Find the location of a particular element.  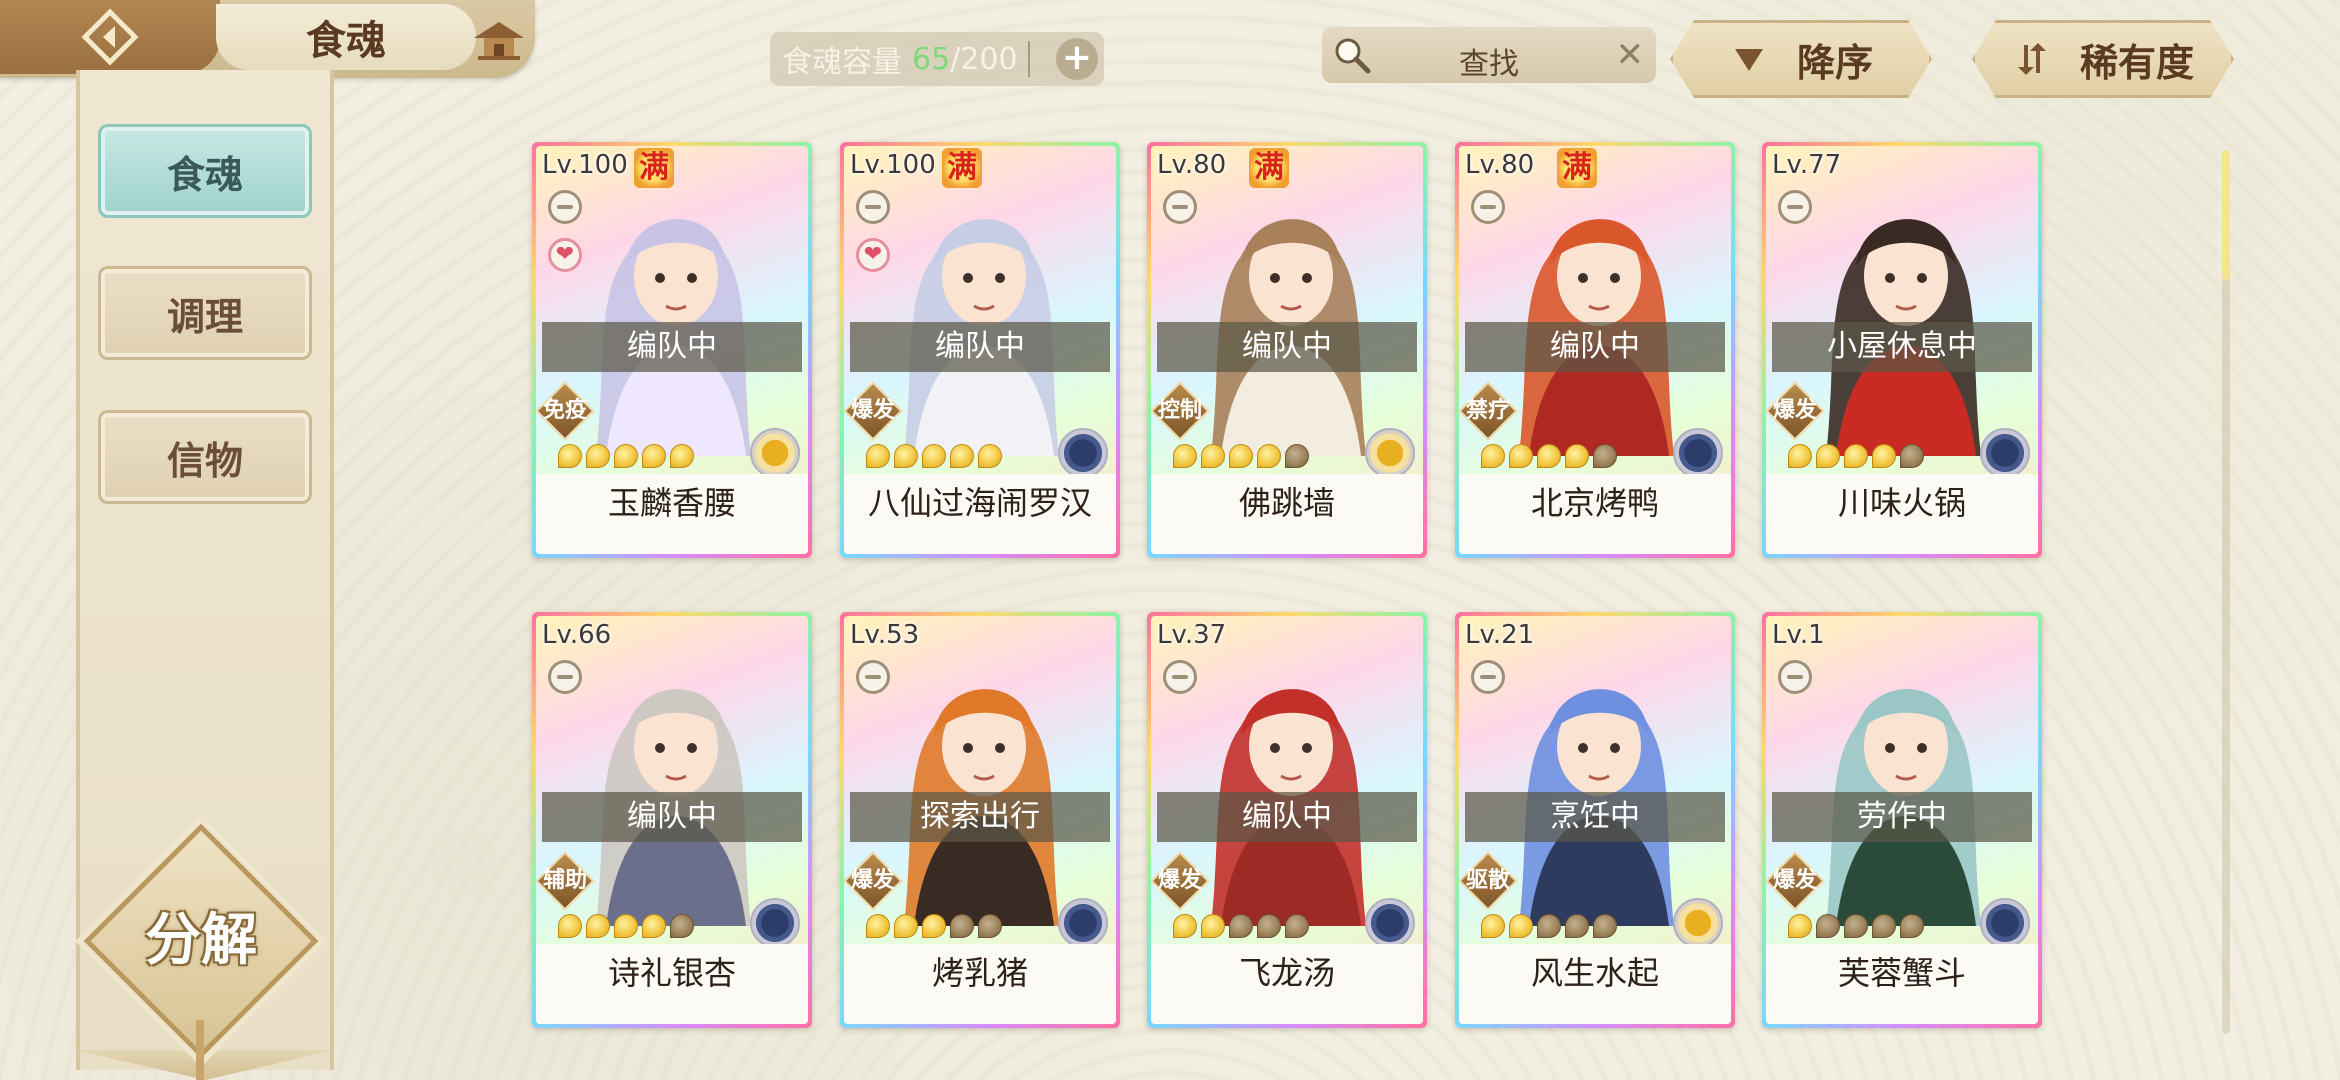

tab-food-souls: 食魂 is located at coordinates (205, 171).